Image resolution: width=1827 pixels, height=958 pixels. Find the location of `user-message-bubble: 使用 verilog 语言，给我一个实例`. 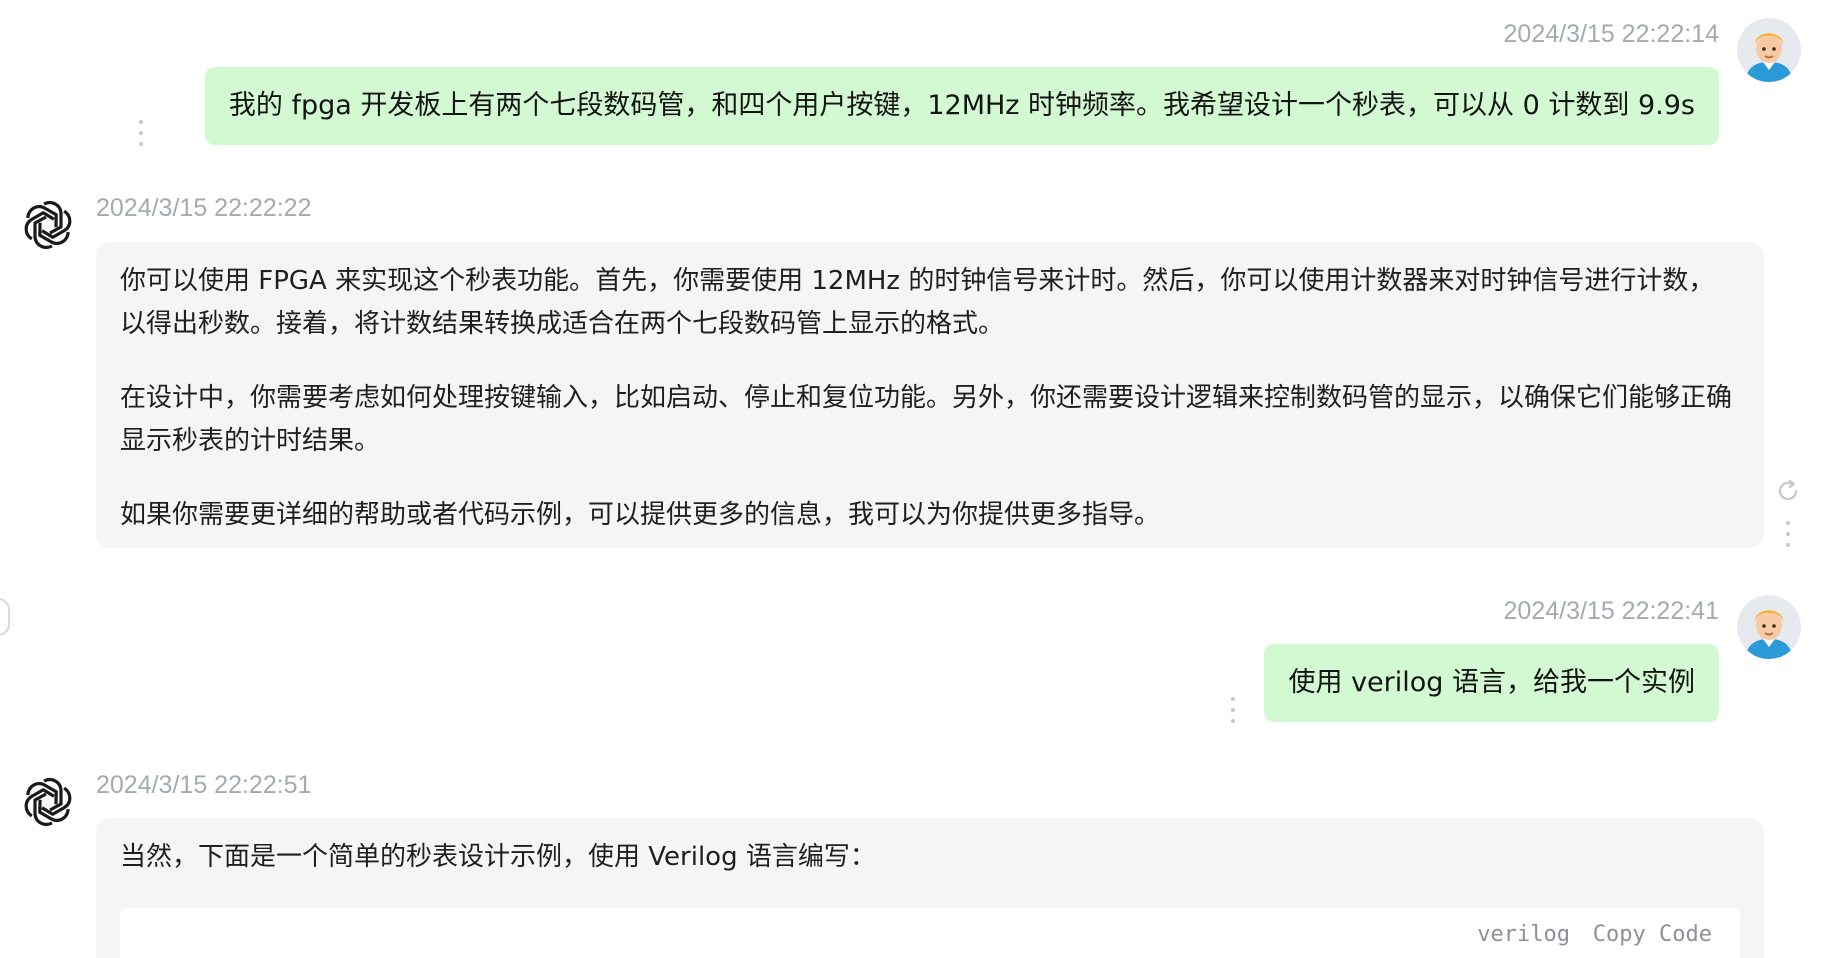

user-message-bubble: 使用 verilog 语言，给我一个实例 is located at coordinates (1491, 683).